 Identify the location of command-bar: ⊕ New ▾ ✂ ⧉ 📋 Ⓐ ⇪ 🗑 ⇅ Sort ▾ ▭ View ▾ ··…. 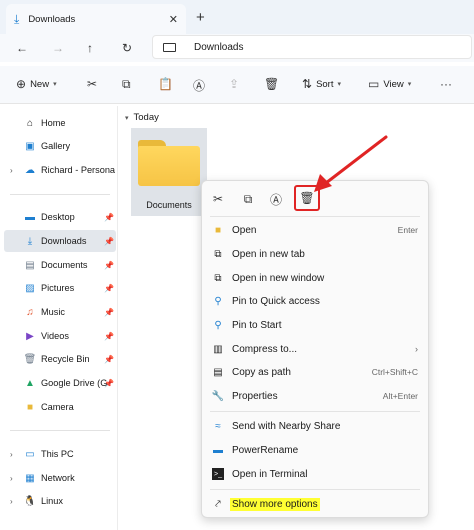
(237, 85).